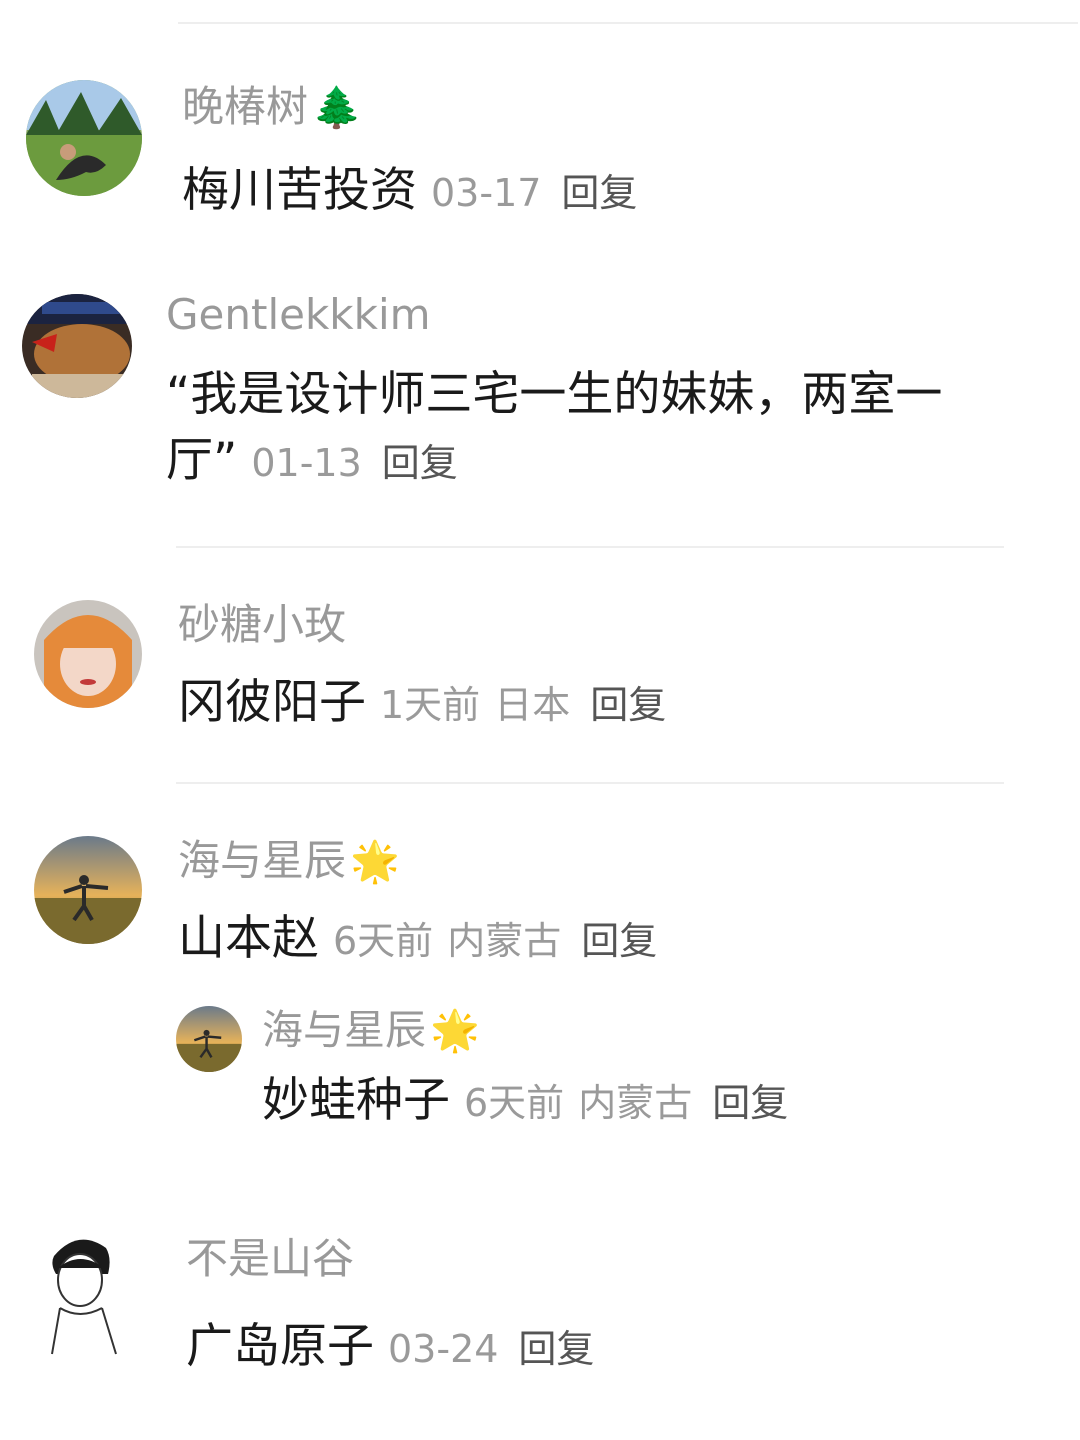  Describe the element at coordinates (443, 1349) in the screenshot. I see `comment-date: 03-24` at that location.